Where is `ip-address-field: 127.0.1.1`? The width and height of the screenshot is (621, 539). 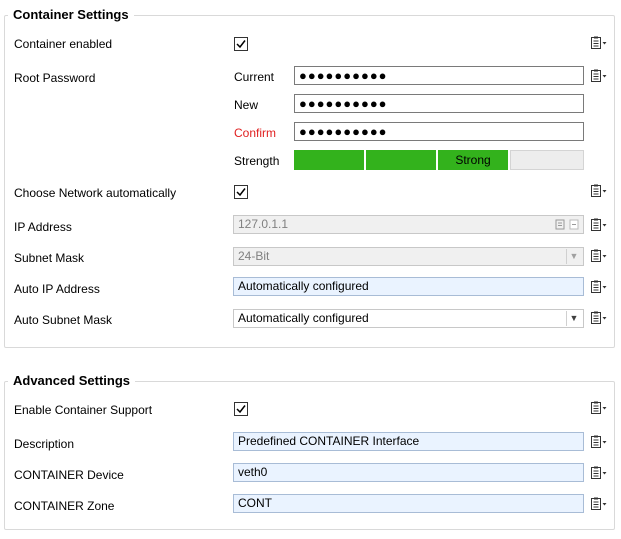
ip-address-field: 127.0.1.1 is located at coordinates (408, 224).